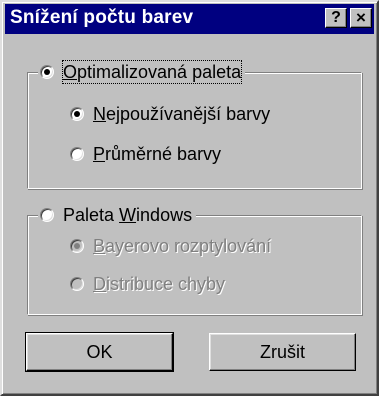 Image resolution: width=379 pixels, height=396 pixels. I want to click on radio-optimized-palette-indicator, so click(47, 72).